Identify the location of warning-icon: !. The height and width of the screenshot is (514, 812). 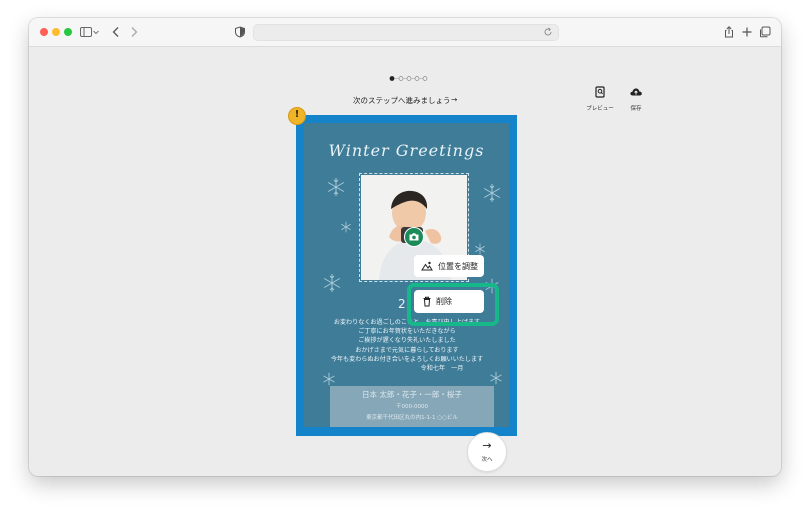
(297, 116).